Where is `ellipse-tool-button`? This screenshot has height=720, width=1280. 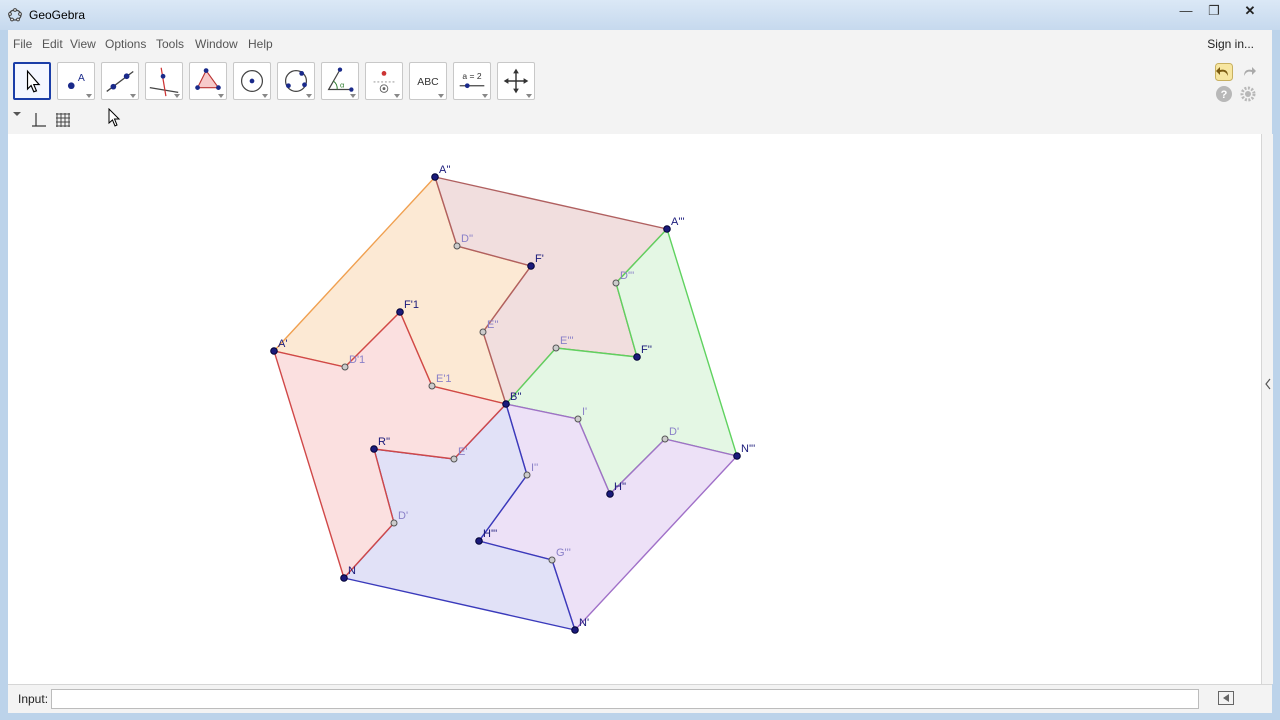
ellipse-tool-button is located at coordinates (296, 81).